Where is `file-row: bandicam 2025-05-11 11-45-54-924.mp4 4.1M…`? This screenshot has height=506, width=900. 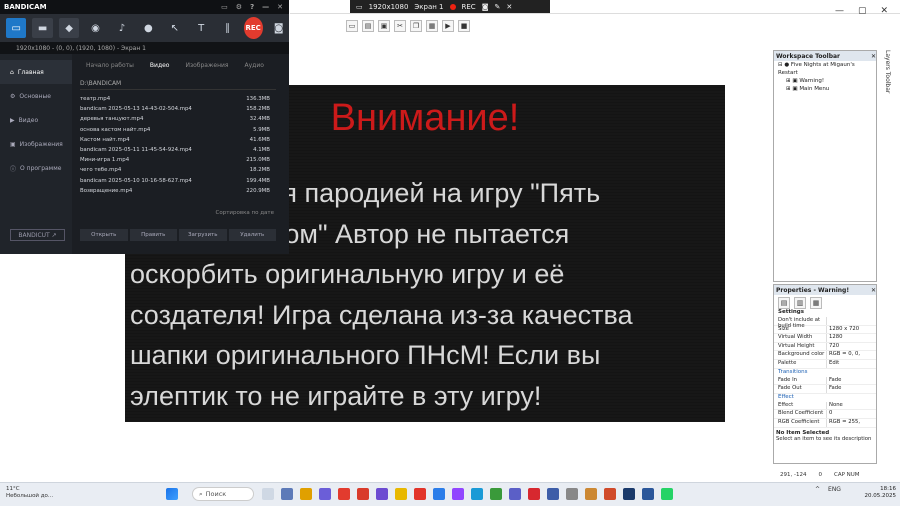
file-row: bandicam 2025-05-11 11-45-54-924.mp4 4.1M… is located at coordinates (175, 152).